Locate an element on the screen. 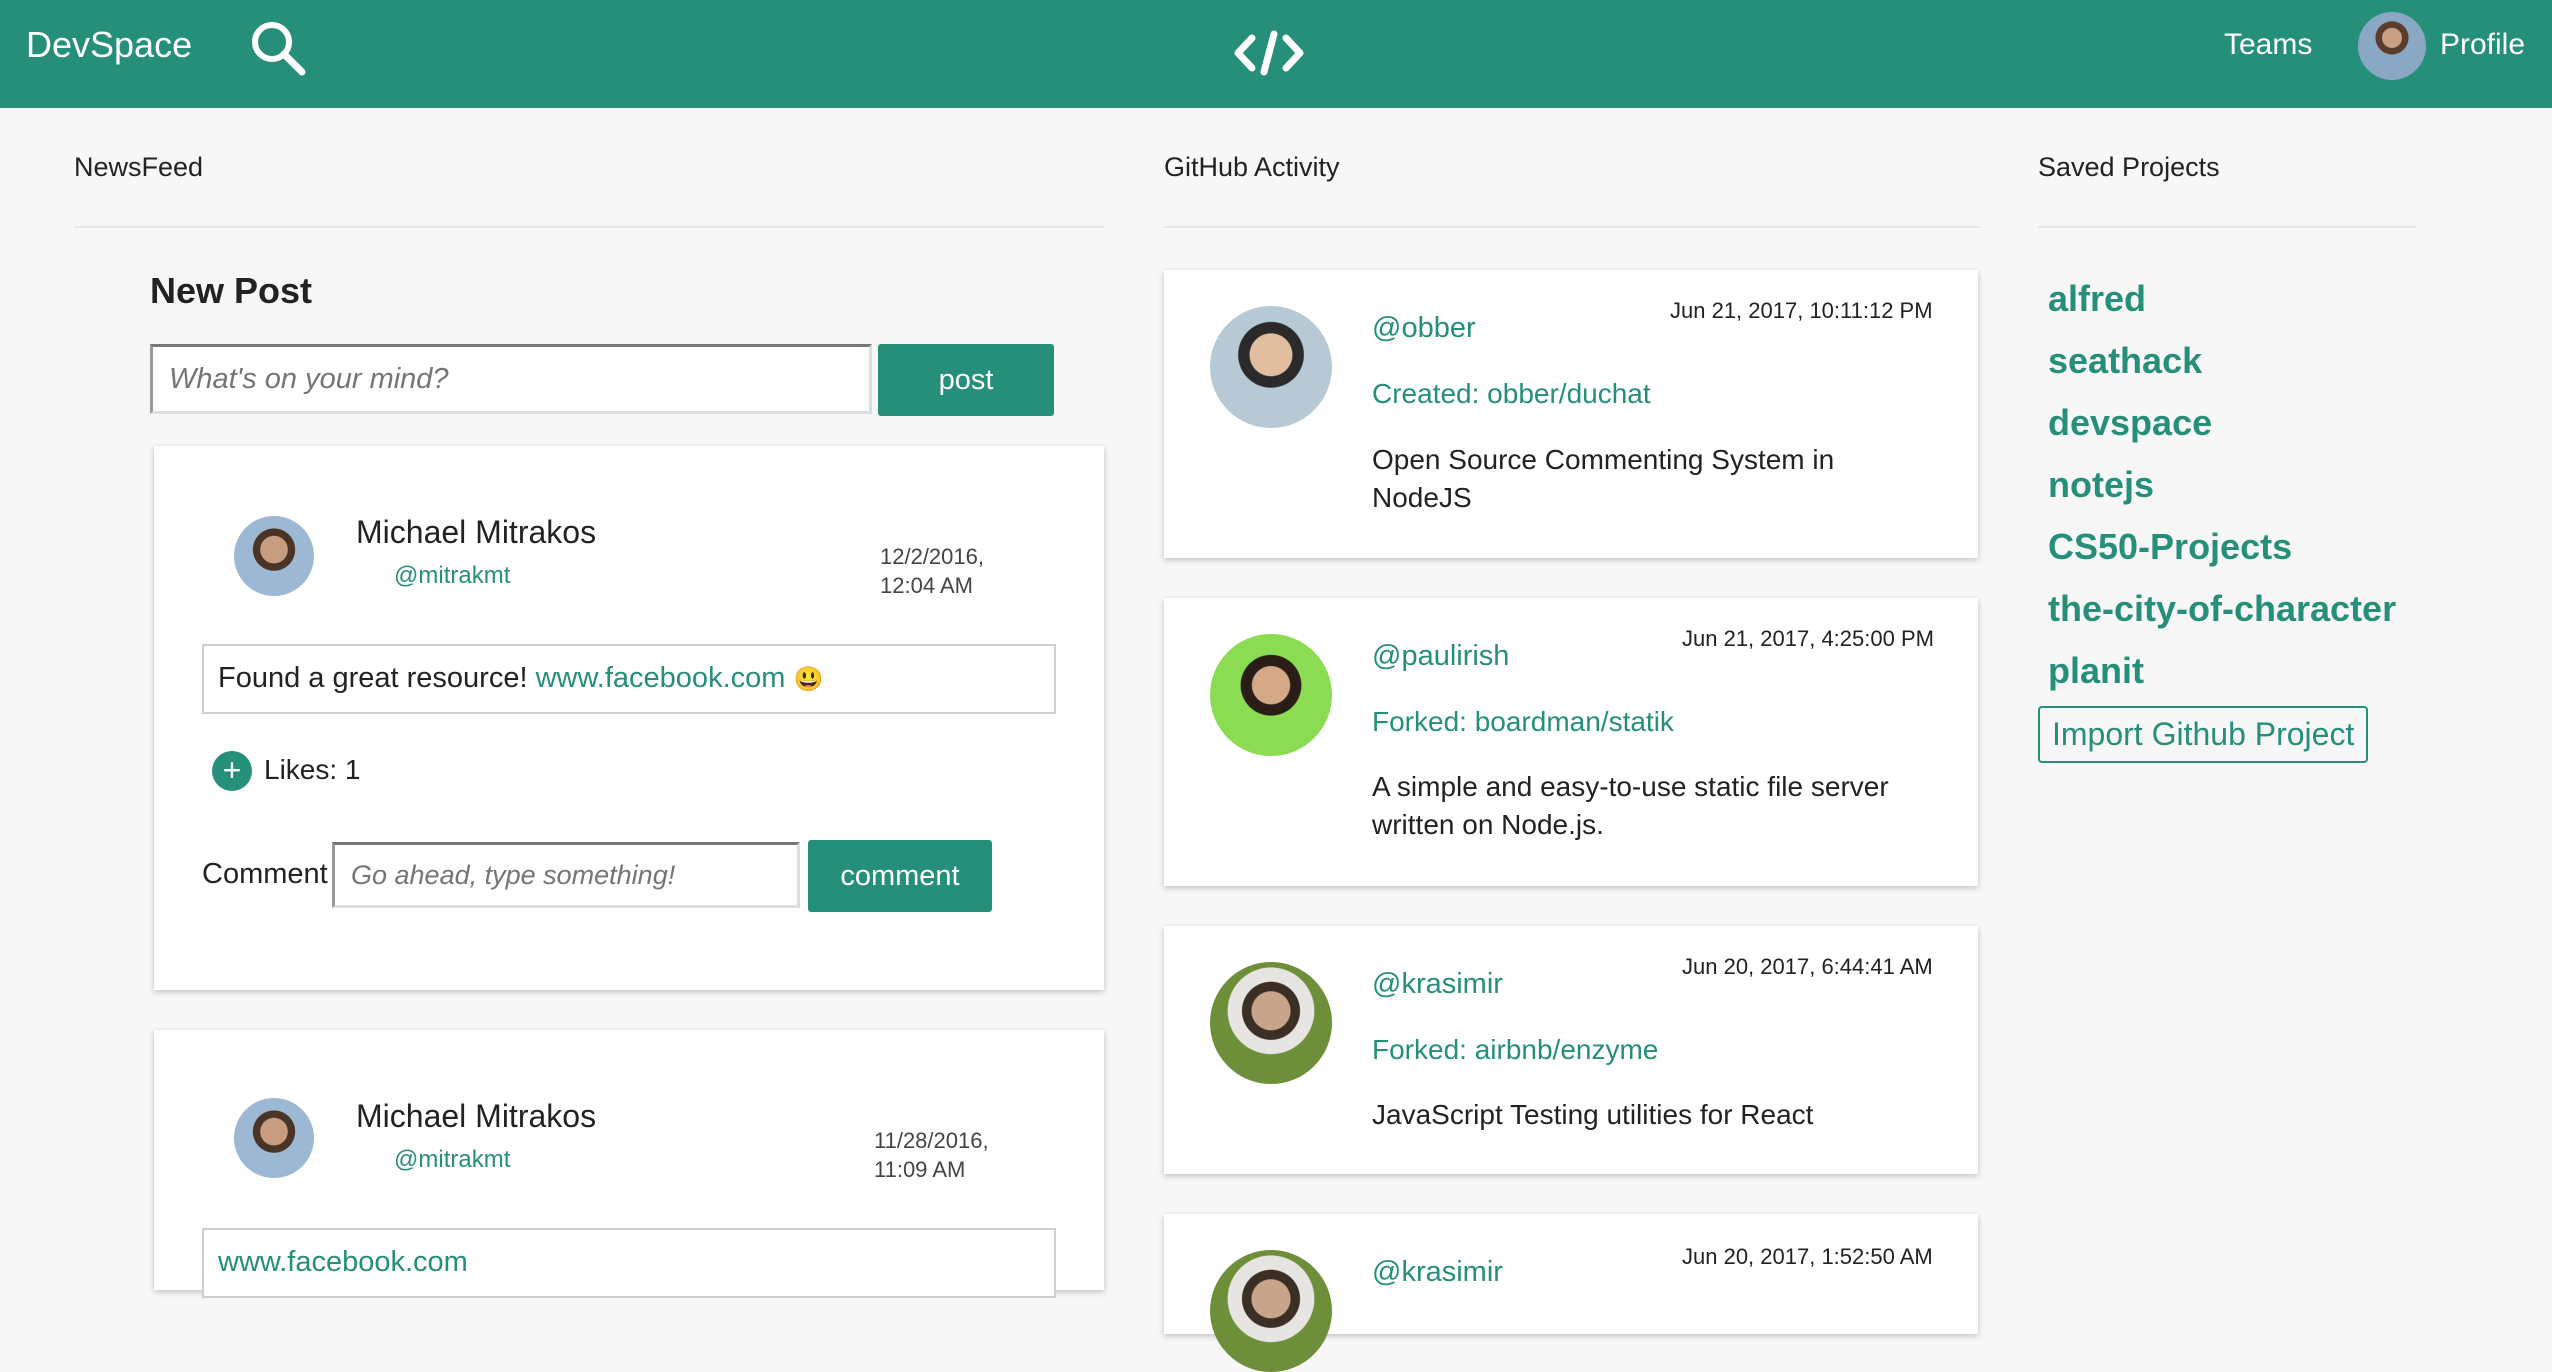  saved-project-seathack: seathack is located at coordinates (2125, 361).